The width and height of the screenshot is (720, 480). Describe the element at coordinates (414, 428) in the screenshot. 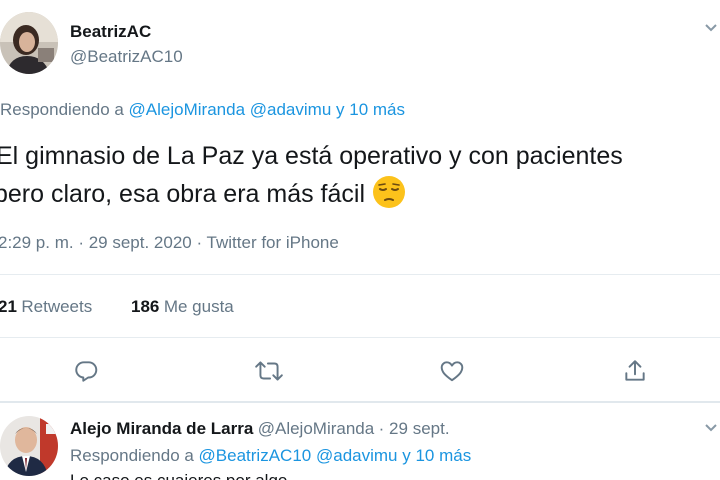

I see `reply-time: · 29 sept.` at that location.